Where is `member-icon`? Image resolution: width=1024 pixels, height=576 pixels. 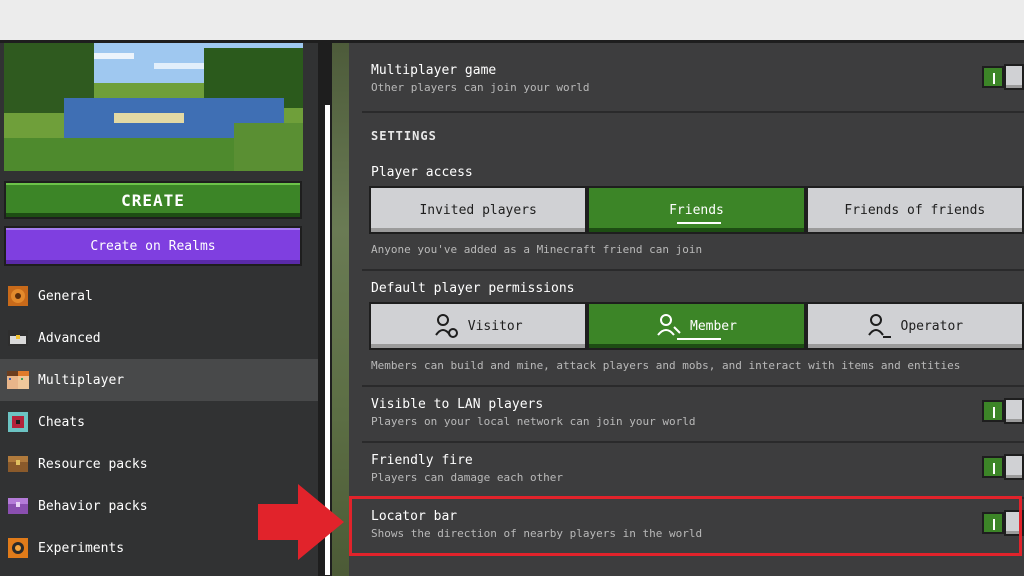 member-icon is located at coordinates (669, 325).